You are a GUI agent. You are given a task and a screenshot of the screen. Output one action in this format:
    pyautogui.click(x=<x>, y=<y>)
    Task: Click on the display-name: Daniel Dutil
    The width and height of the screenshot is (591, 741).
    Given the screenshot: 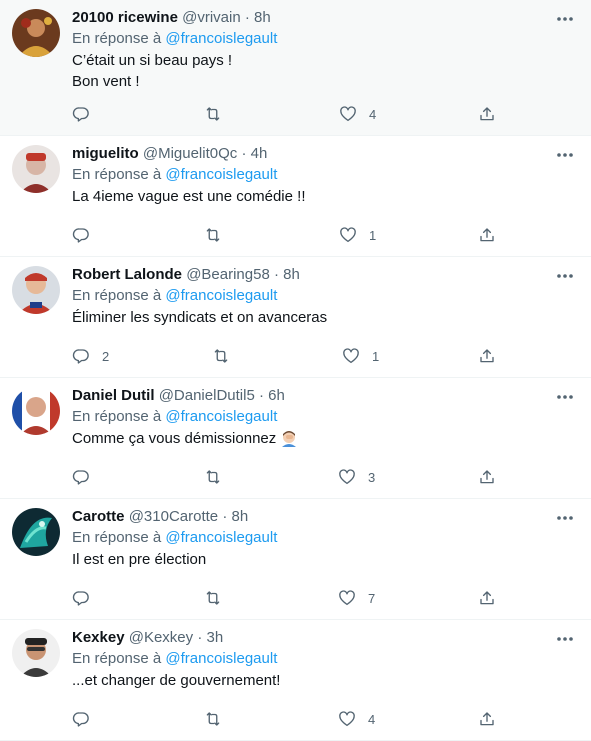 What is the action you would take?
    pyautogui.click(x=113, y=395)
    